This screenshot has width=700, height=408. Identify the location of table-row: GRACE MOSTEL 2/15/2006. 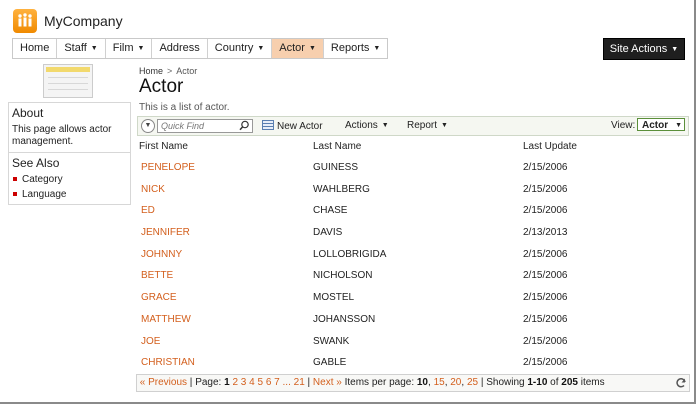
(413, 299).